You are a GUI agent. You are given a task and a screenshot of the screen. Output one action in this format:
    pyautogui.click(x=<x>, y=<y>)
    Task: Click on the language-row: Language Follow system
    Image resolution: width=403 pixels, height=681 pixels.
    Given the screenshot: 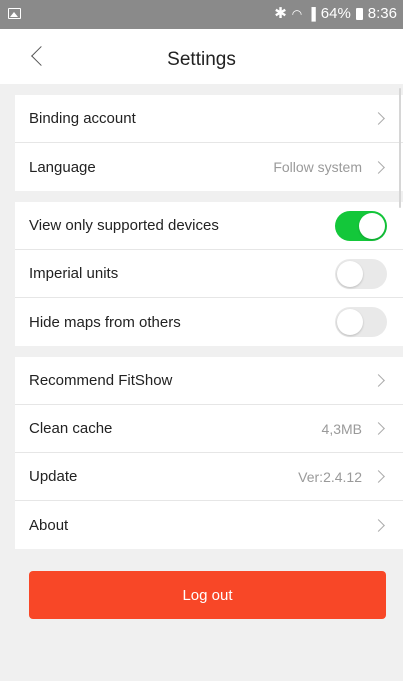 What is the action you would take?
    pyautogui.click(x=209, y=167)
    